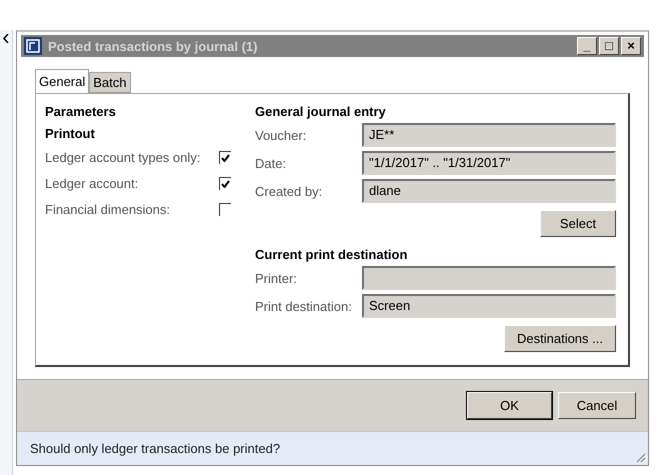 The width and height of the screenshot is (665, 475). Describe the element at coordinates (109, 83) in the screenshot. I see `tab: Batch` at that location.